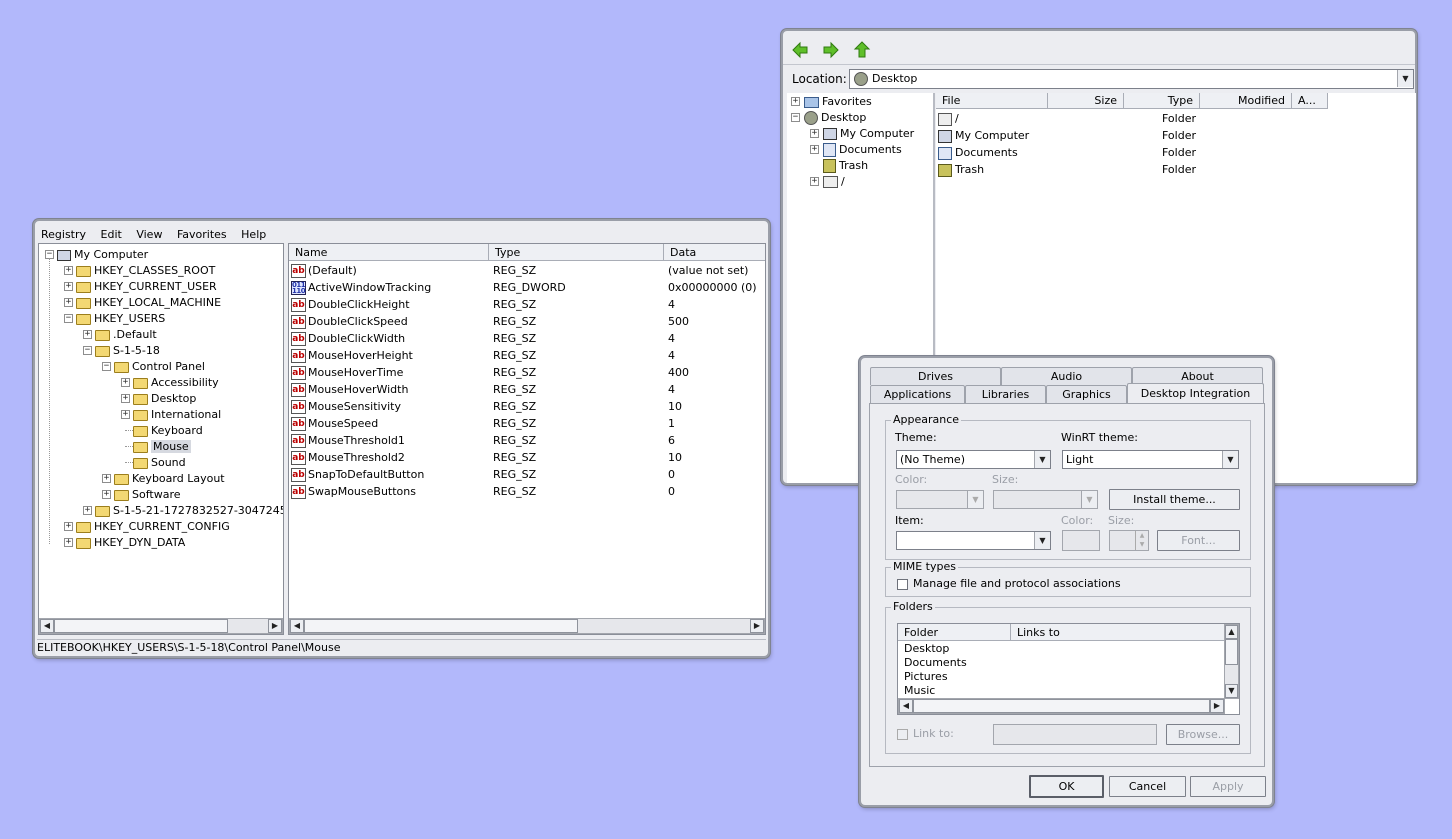 Image resolution: width=1452 pixels, height=839 pixels. I want to click on tree-node: International, so click(177, 414).